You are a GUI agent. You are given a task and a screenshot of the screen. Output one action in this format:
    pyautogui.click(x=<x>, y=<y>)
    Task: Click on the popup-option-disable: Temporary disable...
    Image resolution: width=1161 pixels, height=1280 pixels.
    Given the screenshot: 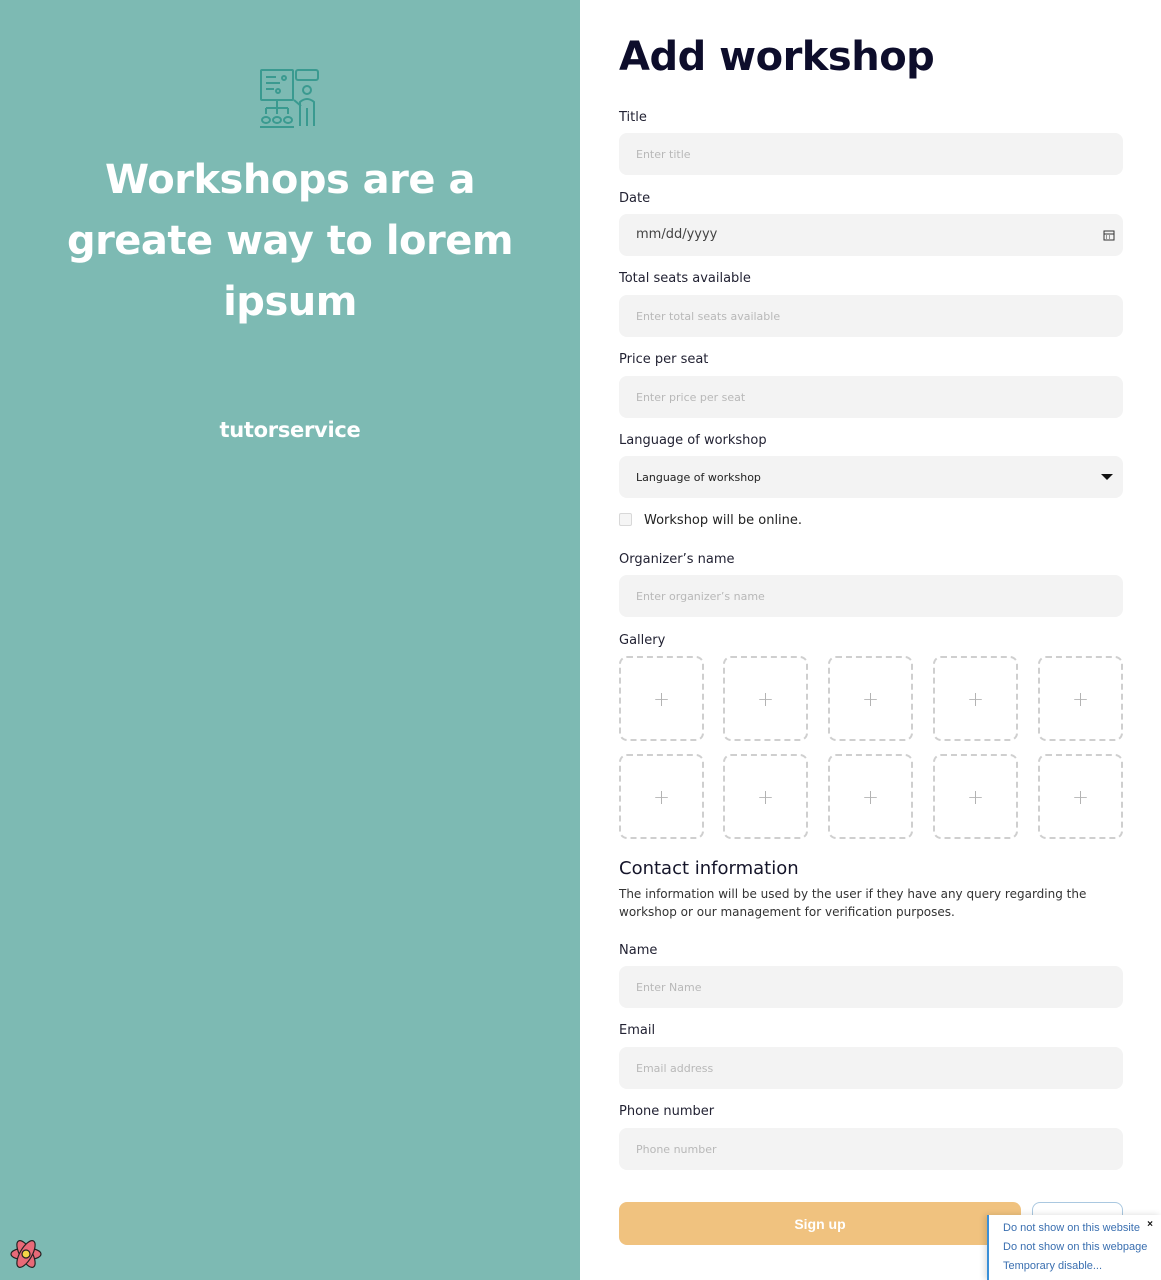 What is the action you would take?
    pyautogui.click(x=1052, y=1266)
    